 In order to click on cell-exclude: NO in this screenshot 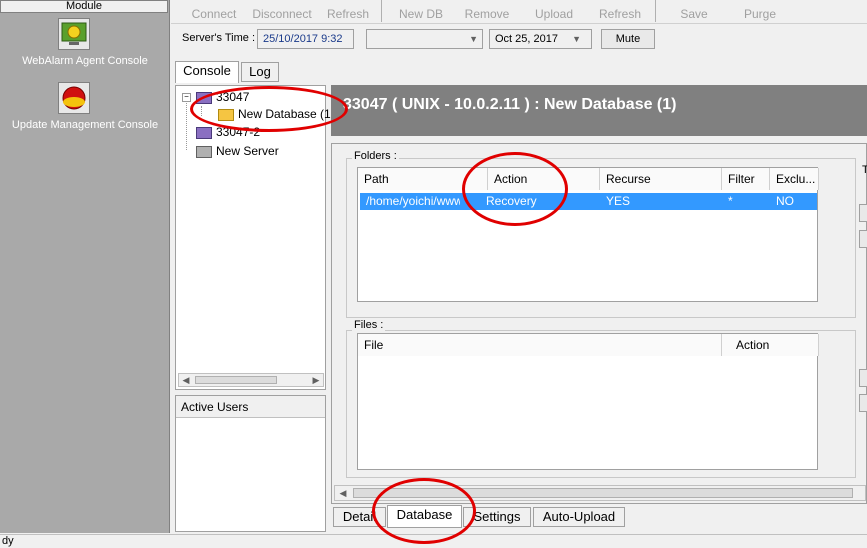, I will do `click(785, 201)`.